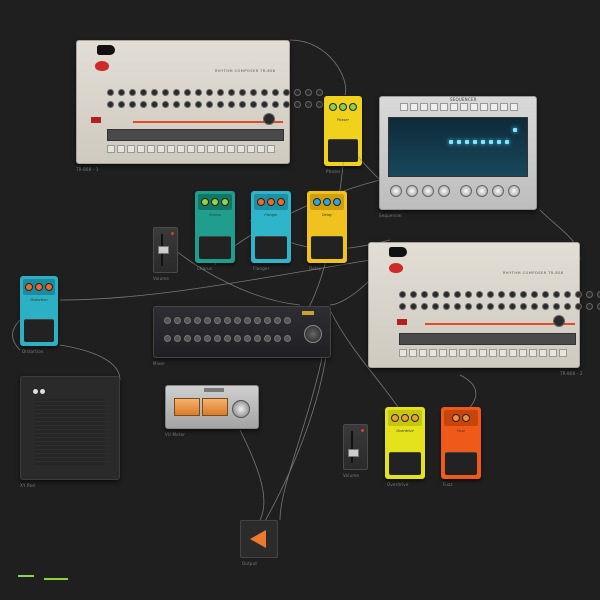  I want to click on drum-machine-1: RHYTHM COMPOSER TR-808, so click(199, 102).